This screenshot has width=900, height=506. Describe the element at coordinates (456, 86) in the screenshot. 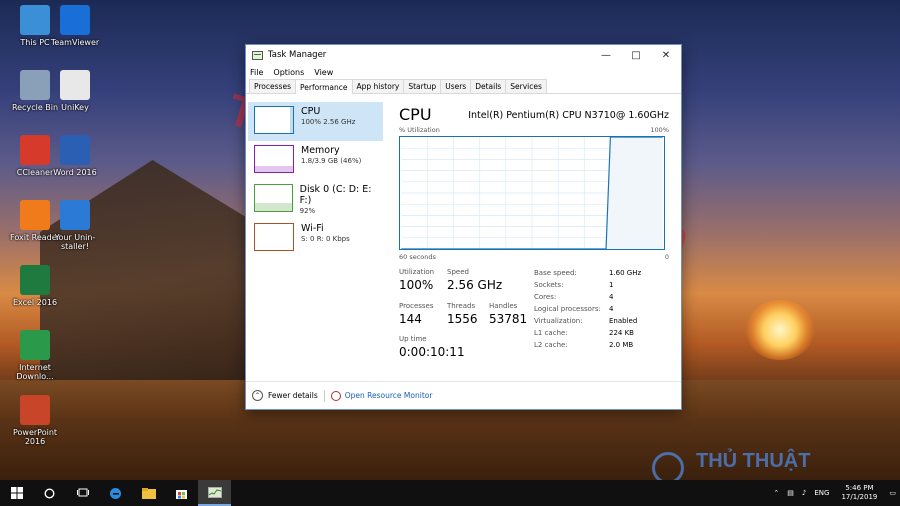

I see `tab-users: Users` at that location.